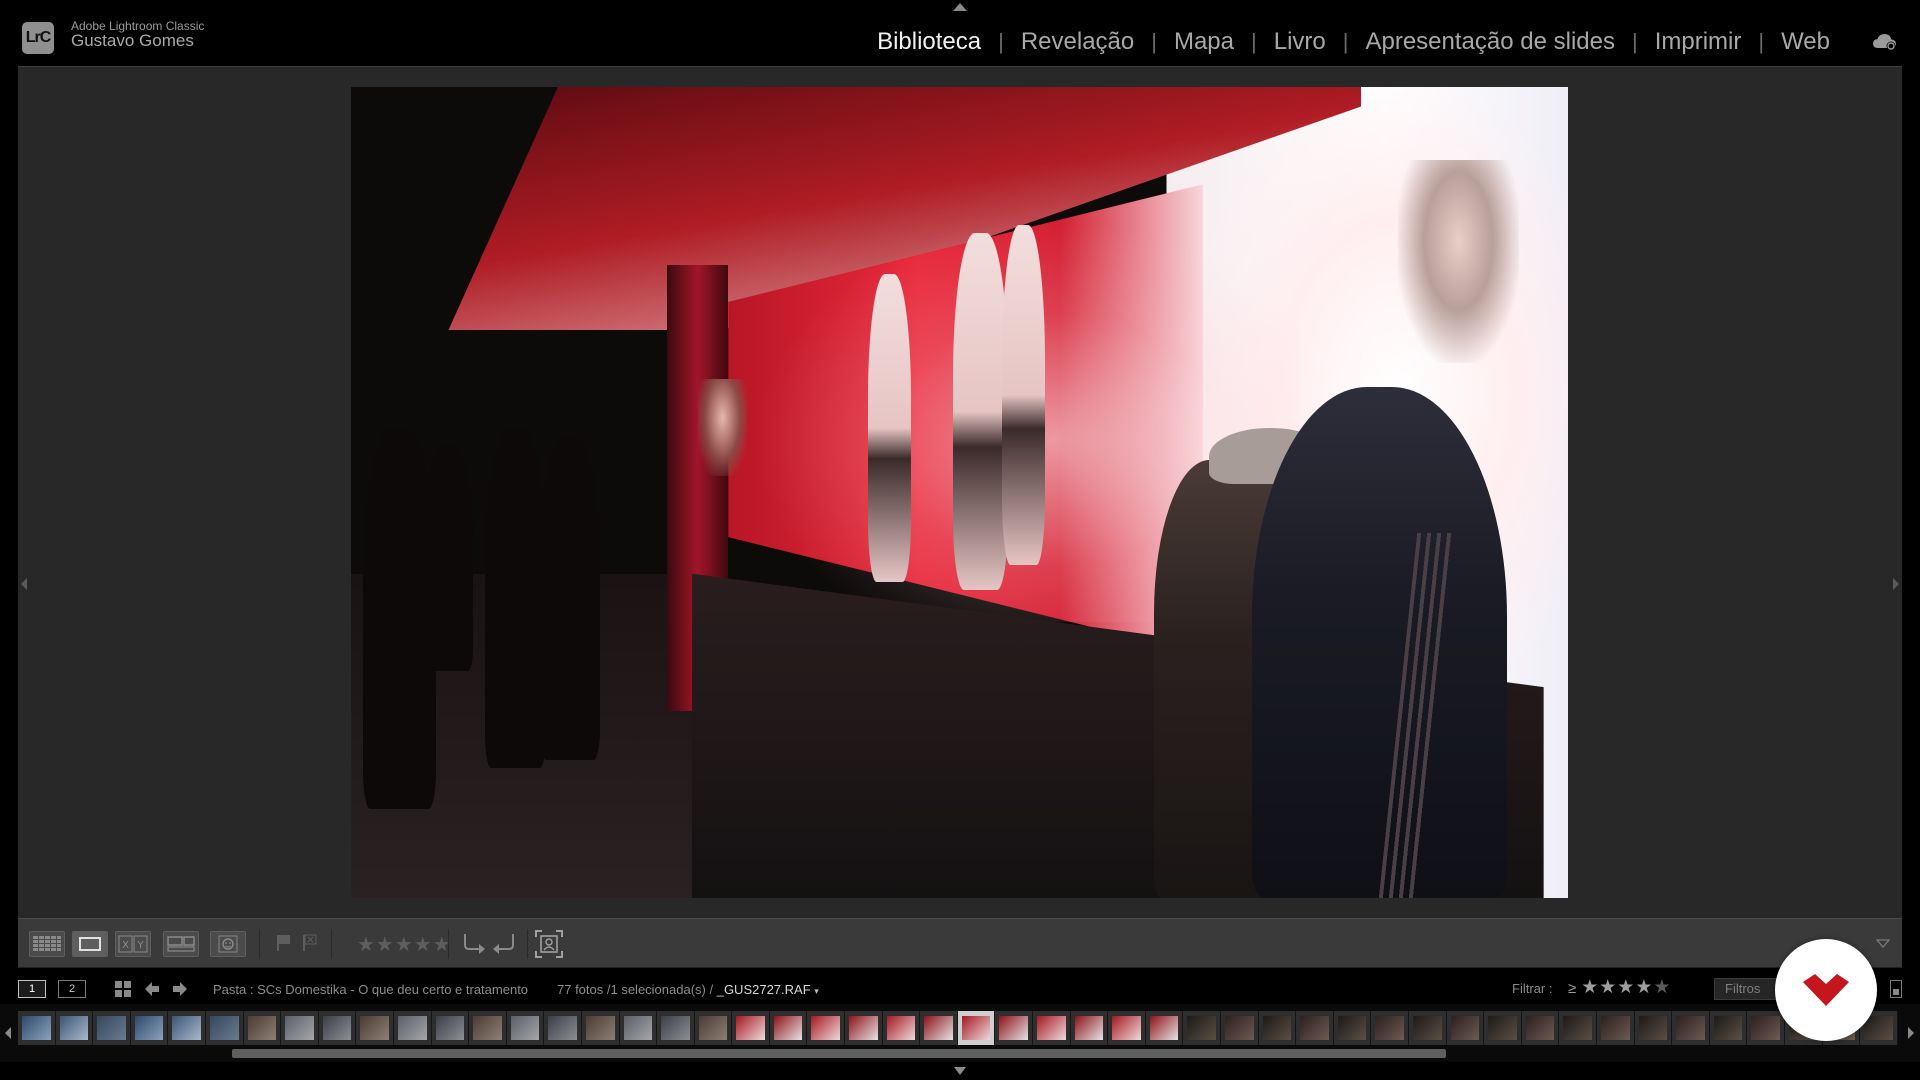 The image size is (1920, 1080). Describe the element at coordinates (1896, 989) in the screenshot. I see `filter-lock-icon` at that location.